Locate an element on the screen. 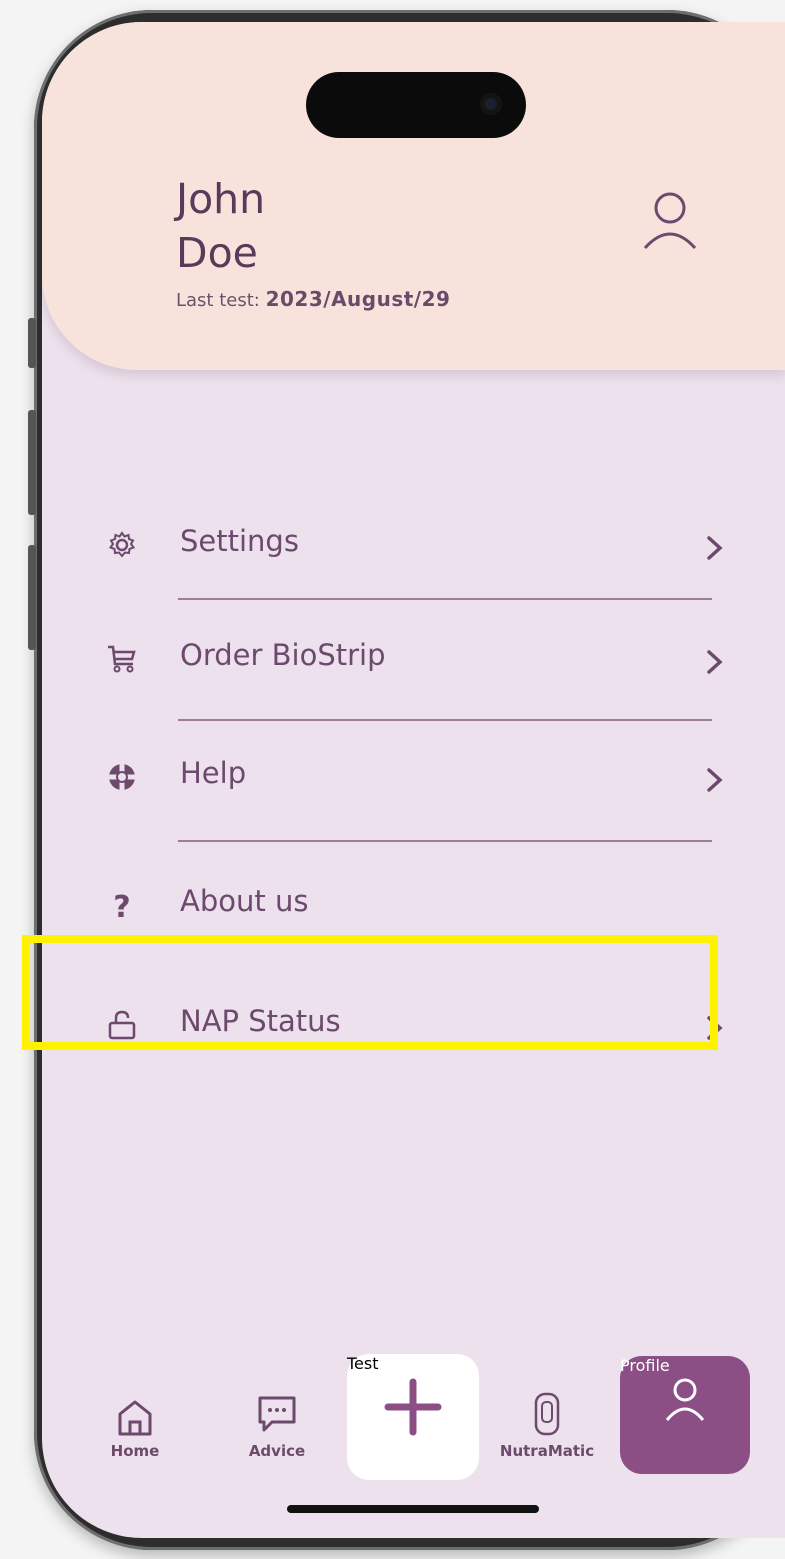  menu-item-label: Settings is located at coordinates (239, 541).